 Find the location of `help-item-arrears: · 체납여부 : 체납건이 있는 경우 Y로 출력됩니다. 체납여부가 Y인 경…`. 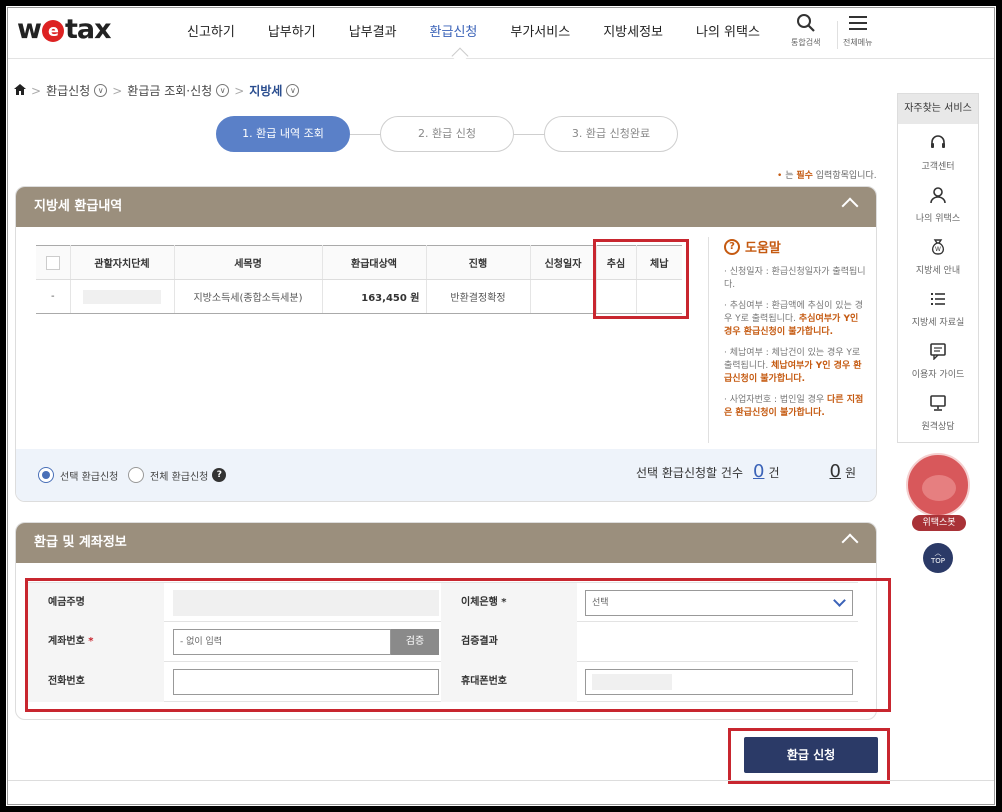

help-item-arrears: · 체납여부 : 체납건이 있는 경우 Y로 출력됩니다. 체납여부가 Y인 경… is located at coordinates (793, 366).